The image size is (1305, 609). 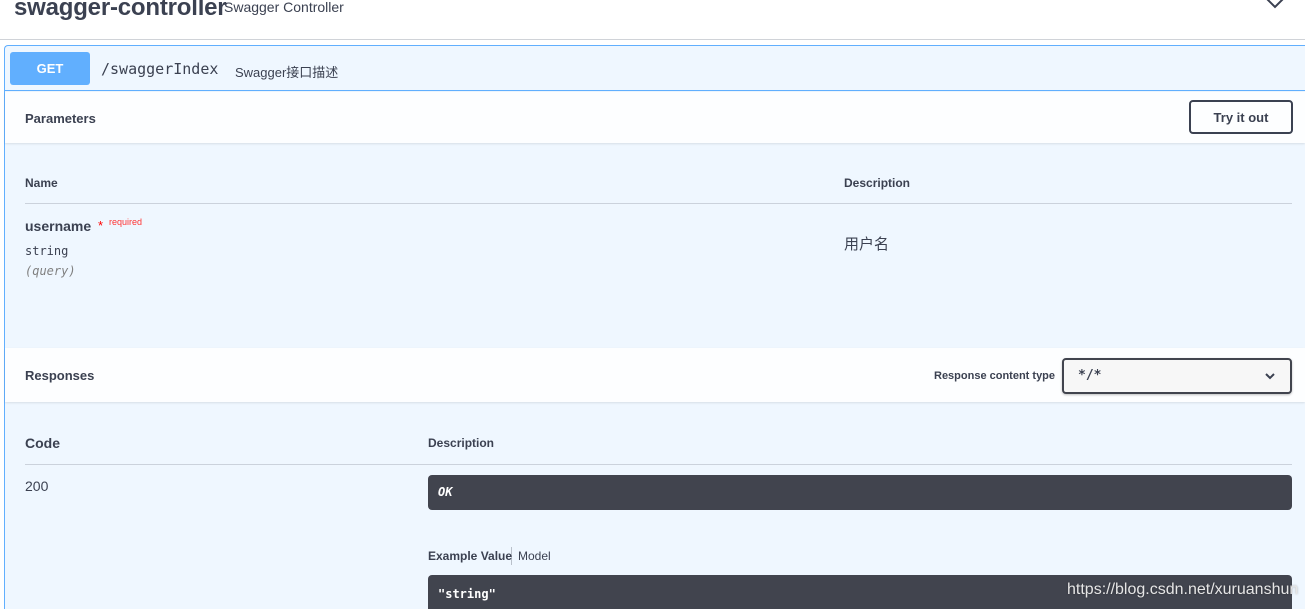 I want to click on param-description: 用户名, so click(x=867, y=244).